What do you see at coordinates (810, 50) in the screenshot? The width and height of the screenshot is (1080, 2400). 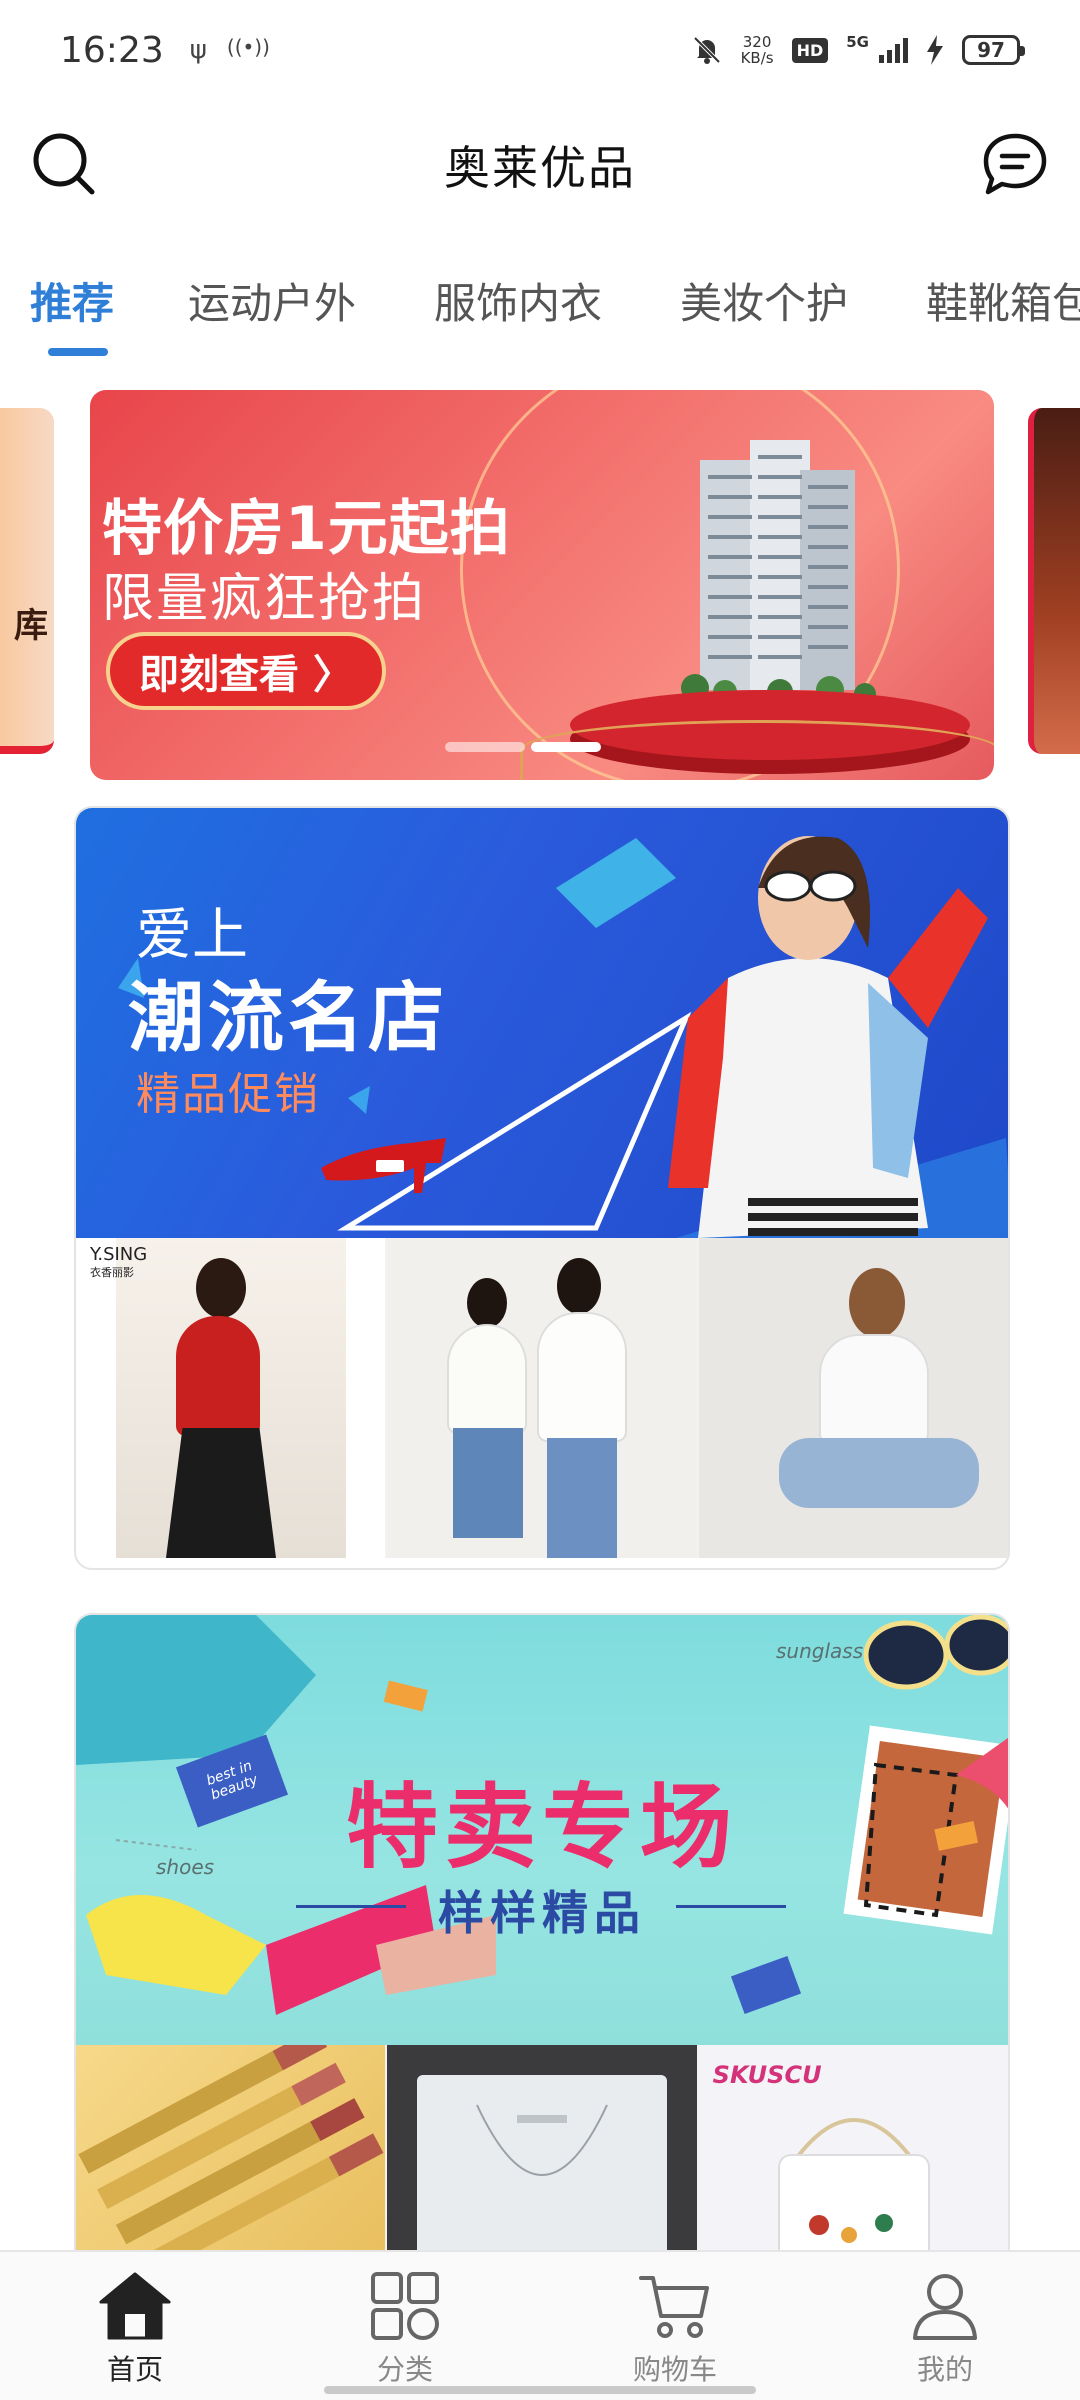 I see `hd-badge: HD` at bounding box center [810, 50].